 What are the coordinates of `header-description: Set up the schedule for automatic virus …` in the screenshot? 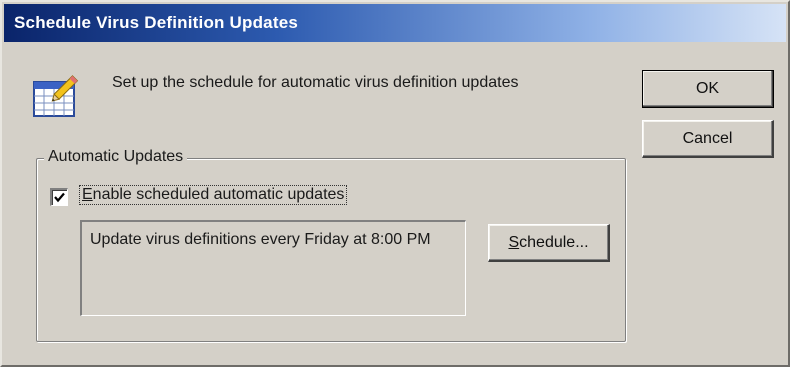 It's located at (315, 82).